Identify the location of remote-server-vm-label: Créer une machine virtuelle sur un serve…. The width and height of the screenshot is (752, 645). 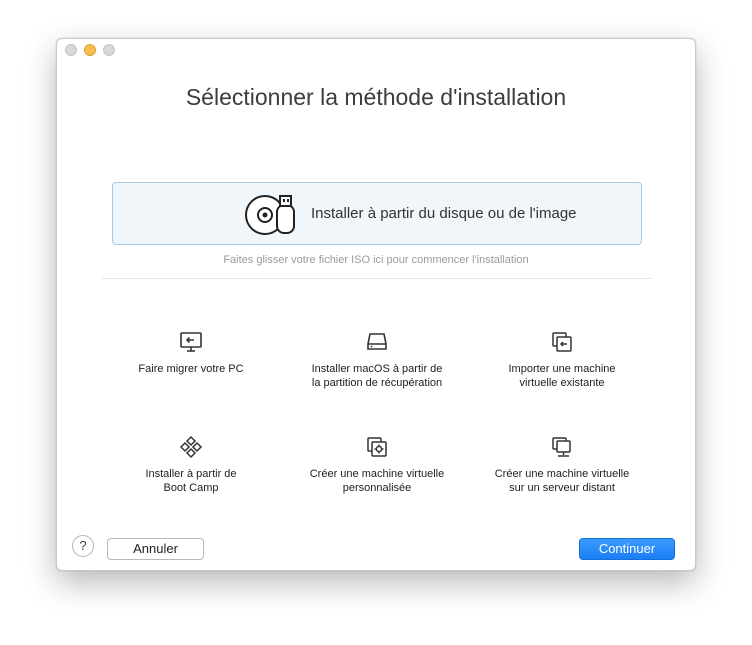
(562, 481).